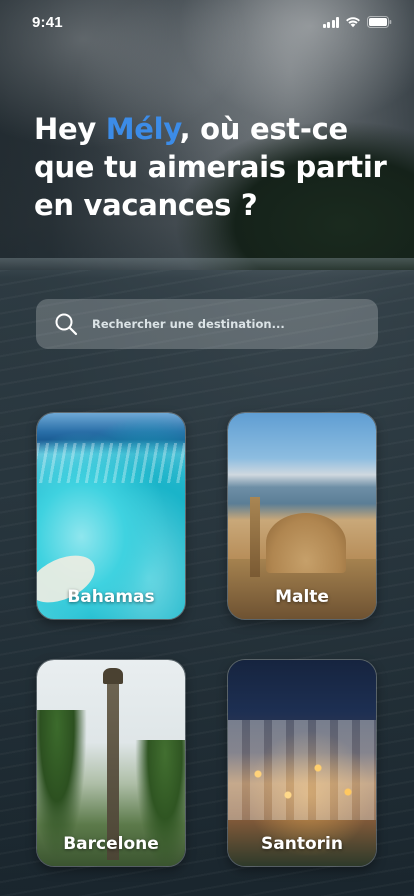  Describe the element at coordinates (302, 597) in the screenshot. I see `destination-label: Malte` at that location.